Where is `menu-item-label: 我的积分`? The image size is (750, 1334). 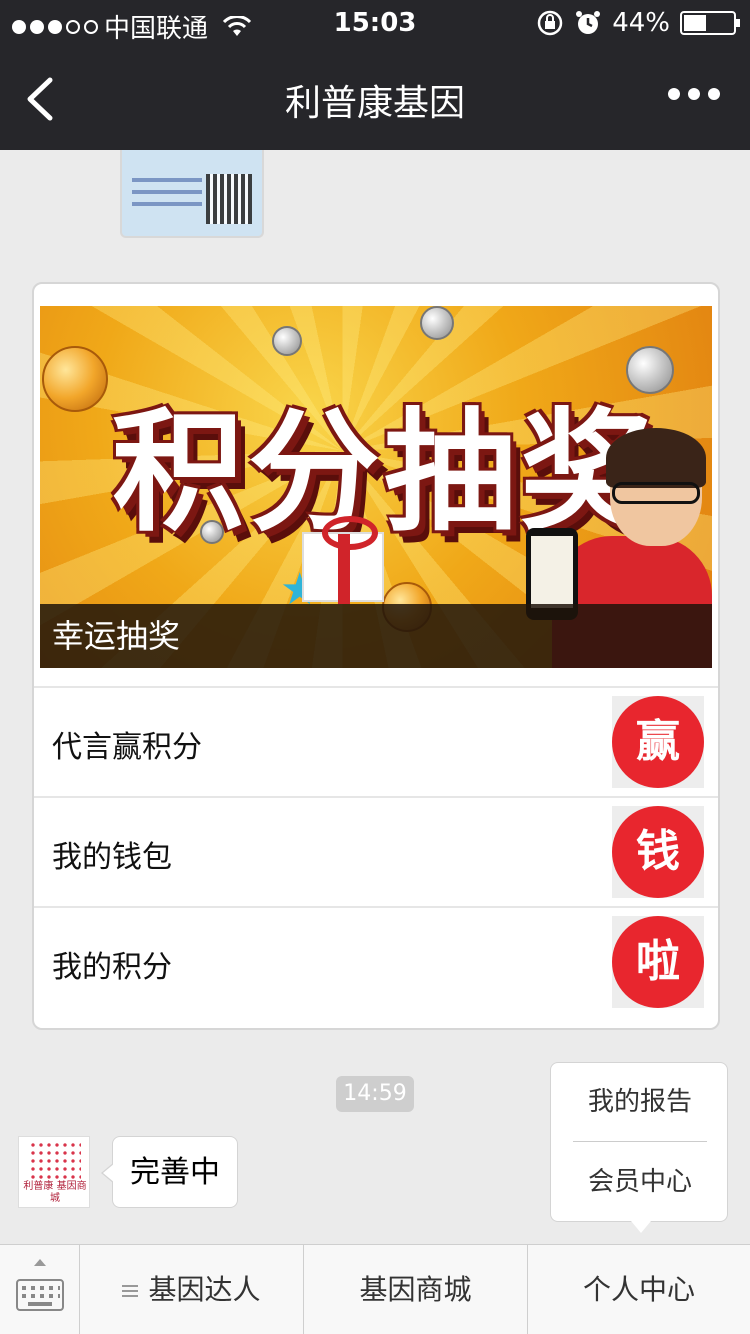 menu-item-label: 我的积分 is located at coordinates (112, 967).